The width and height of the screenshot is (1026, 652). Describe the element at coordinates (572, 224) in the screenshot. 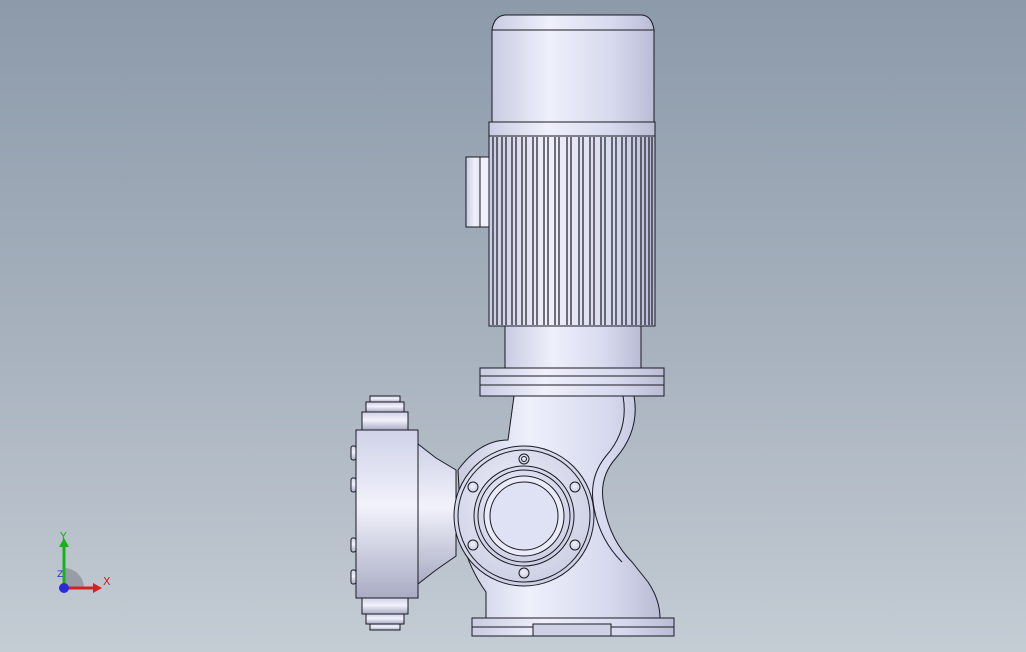

I see `motor-body` at that location.